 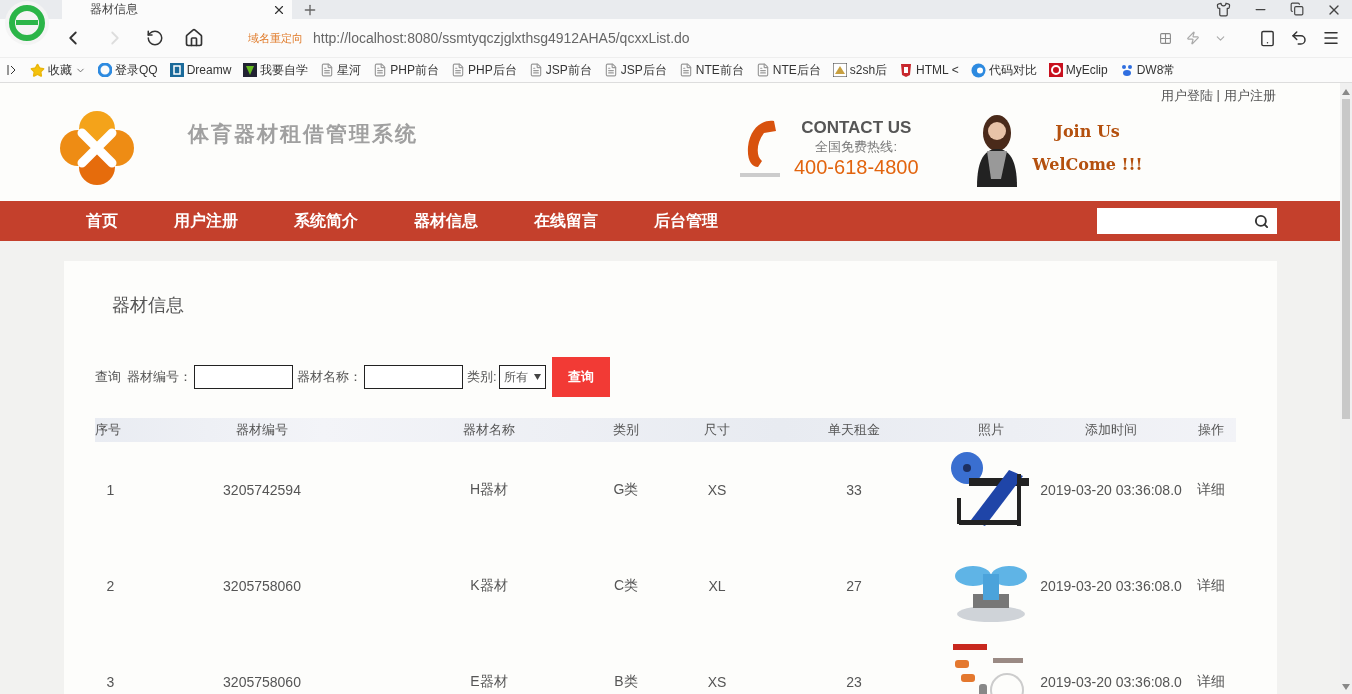 I want to click on column-header: 器材编号, so click(x=262, y=430).